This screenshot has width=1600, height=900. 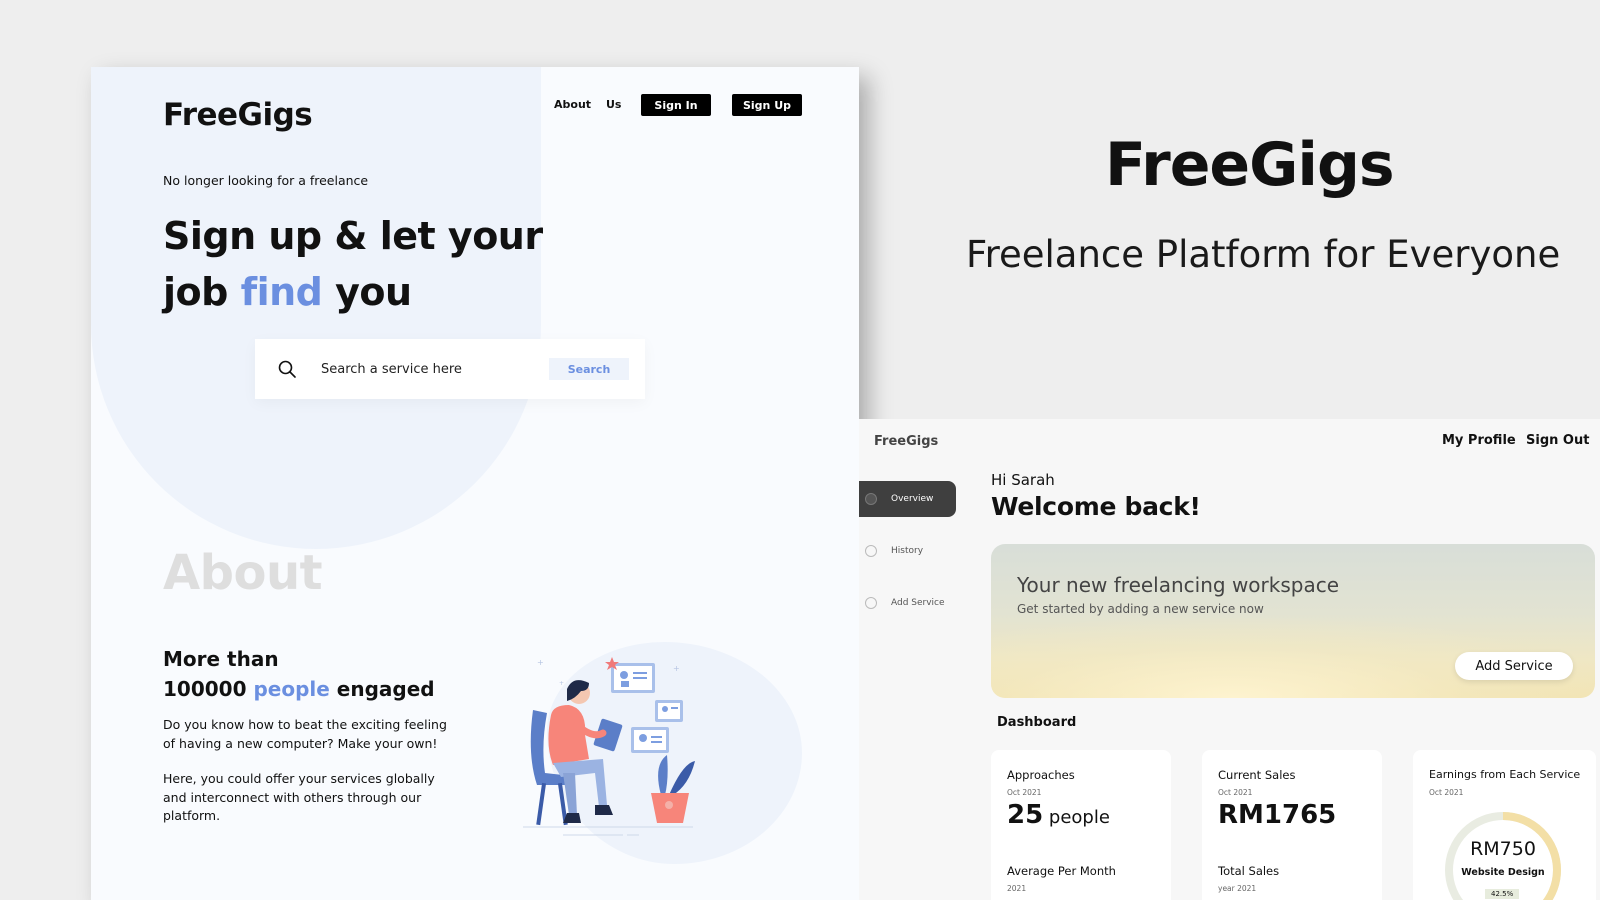 What do you see at coordinates (918, 603) in the screenshot?
I see `sidebar-item-label: Add Service` at bounding box center [918, 603].